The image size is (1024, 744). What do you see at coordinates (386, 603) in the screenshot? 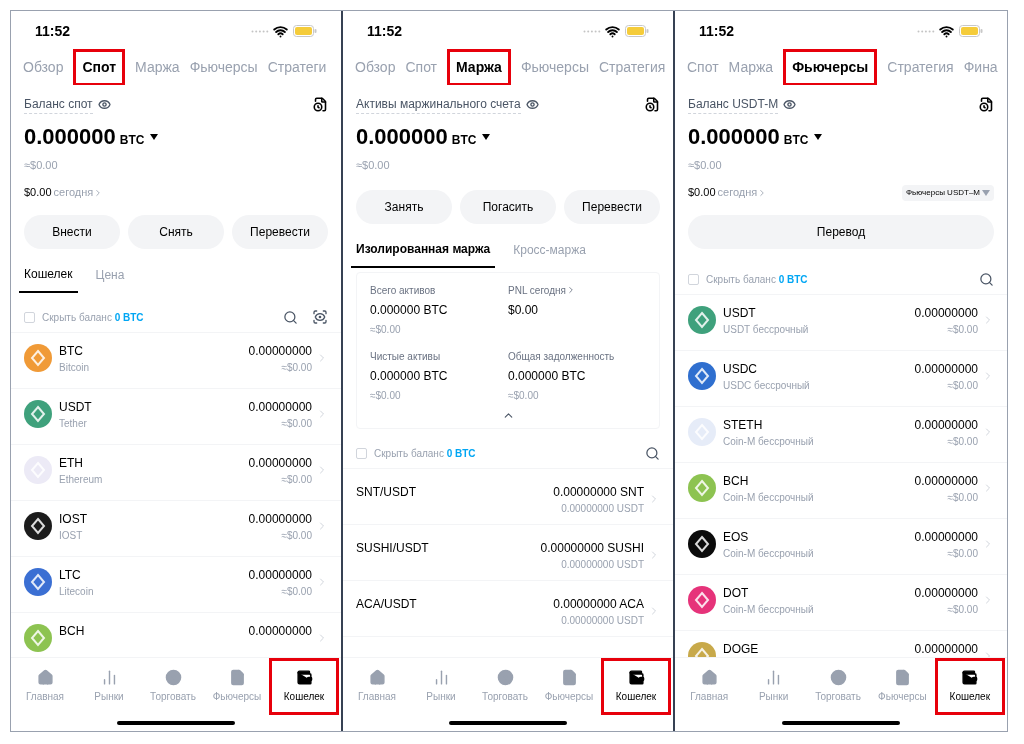
I see `pair-name: ACA/USDT` at bounding box center [386, 603].